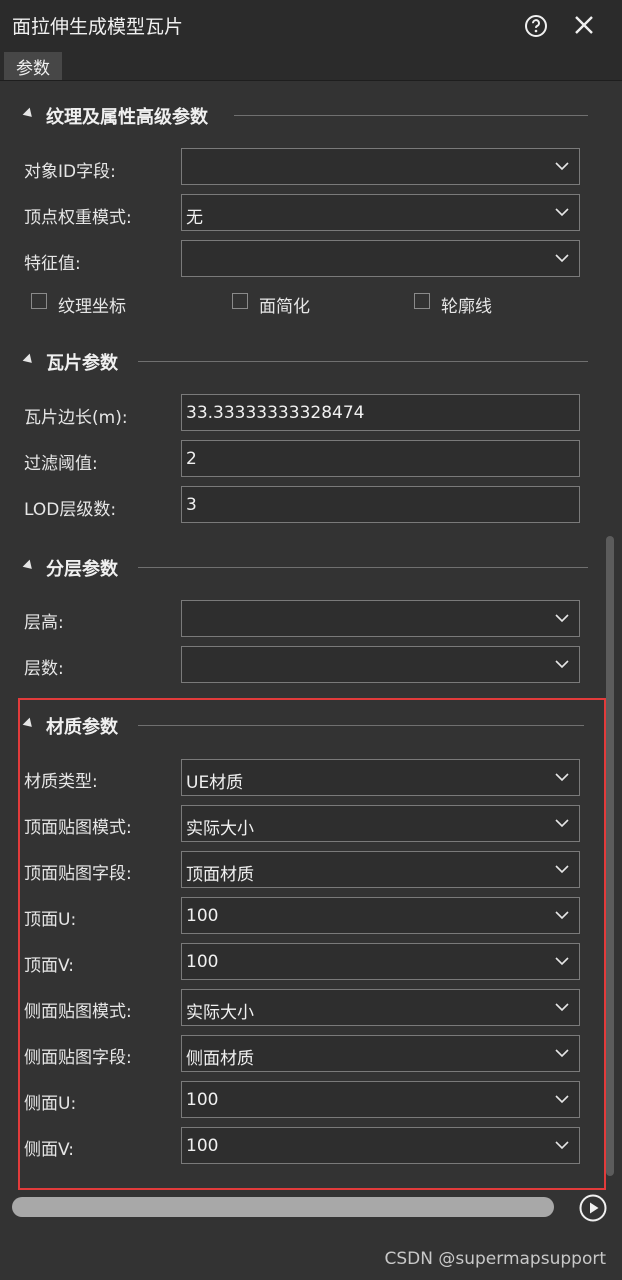 The height and width of the screenshot is (1280, 622). Describe the element at coordinates (380, 961) in the screenshot. I see `top-v-select: 100` at that location.